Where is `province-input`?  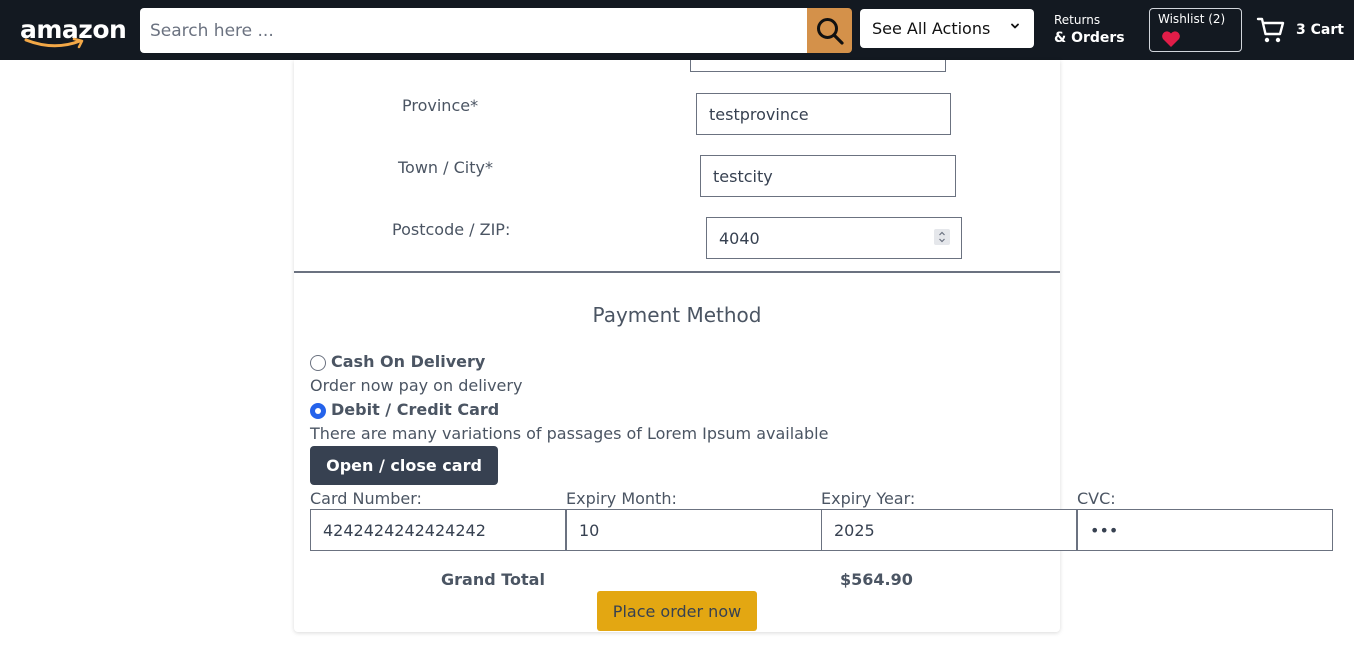
province-input is located at coordinates (823, 114).